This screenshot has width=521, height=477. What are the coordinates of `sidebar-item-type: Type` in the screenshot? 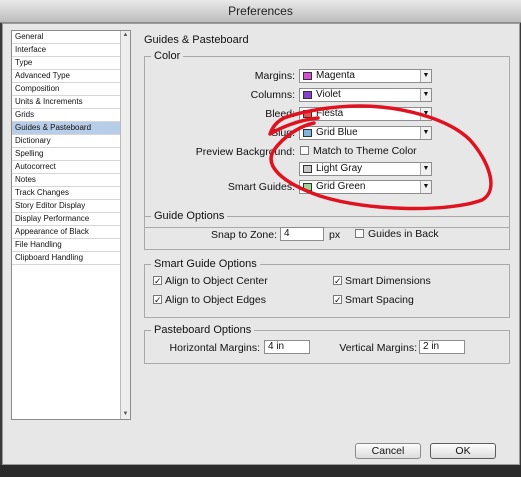 It's located at (67, 63).